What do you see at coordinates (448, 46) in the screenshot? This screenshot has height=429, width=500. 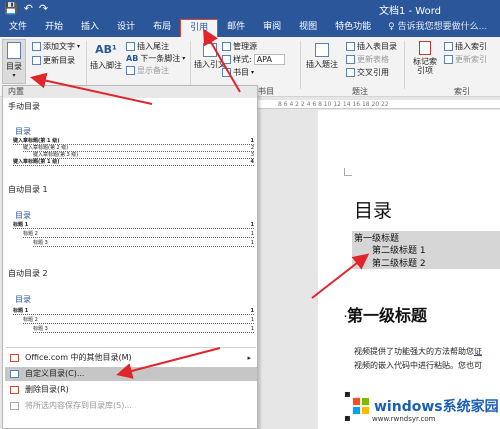 I see `insert-index-icon` at bounding box center [448, 46].